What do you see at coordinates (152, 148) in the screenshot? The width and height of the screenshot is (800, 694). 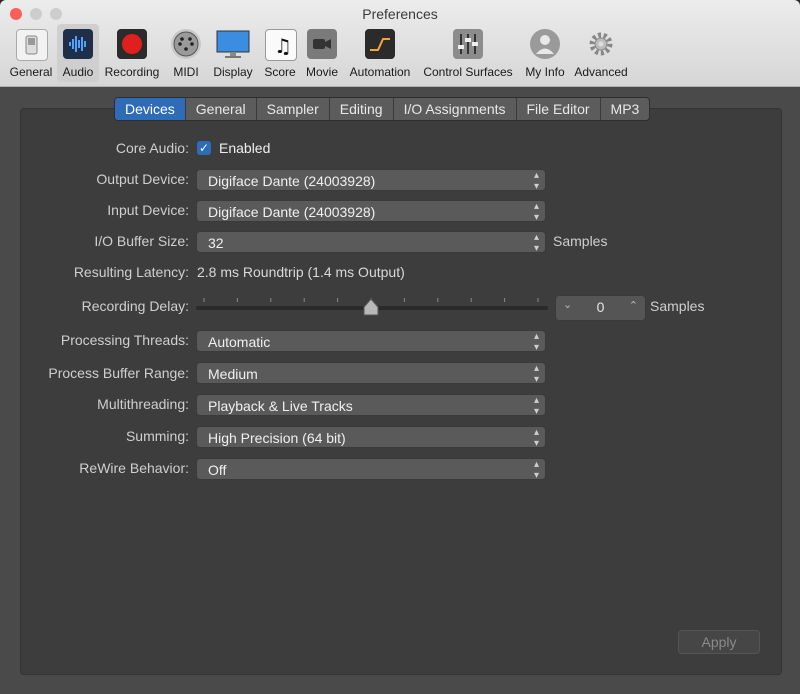 I see `core-audio-label: Core Audio:` at bounding box center [152, 148].